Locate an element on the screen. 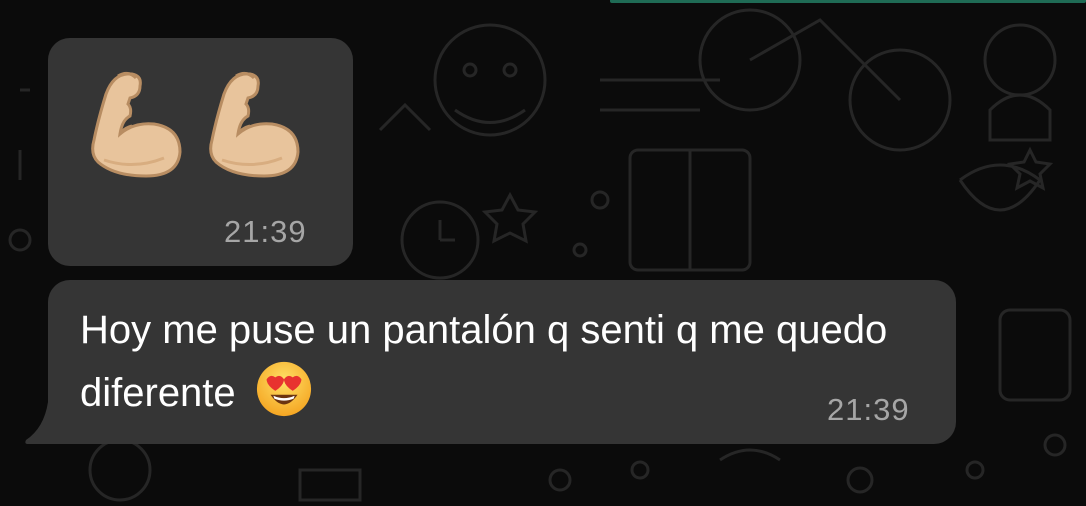 This screenshot has height=506, width=1086. emoji-row is located at coordinates (193, 124).